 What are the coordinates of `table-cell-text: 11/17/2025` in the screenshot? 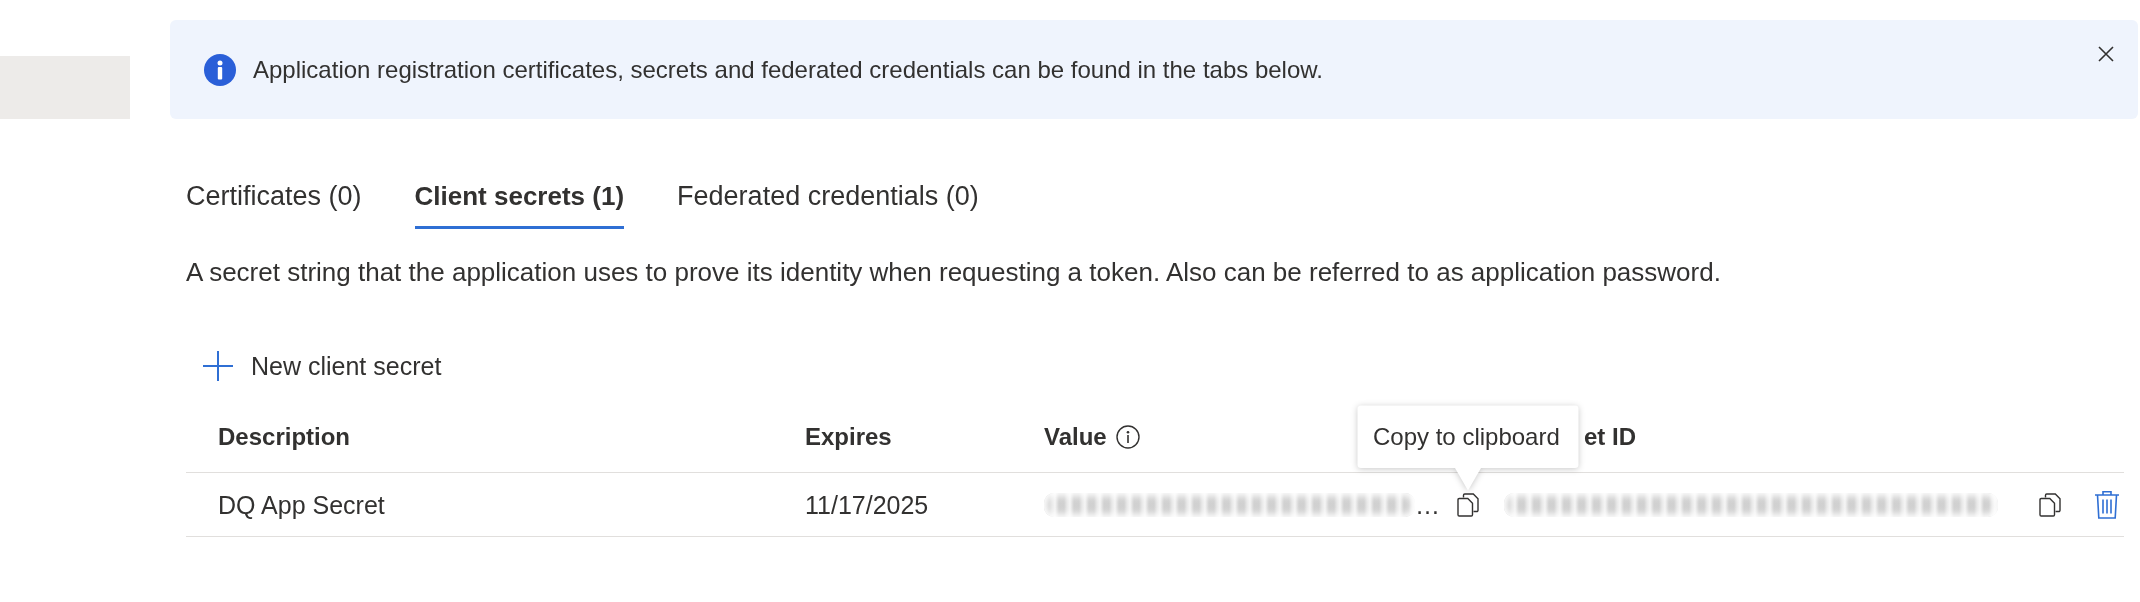 It's located at (867, 505).